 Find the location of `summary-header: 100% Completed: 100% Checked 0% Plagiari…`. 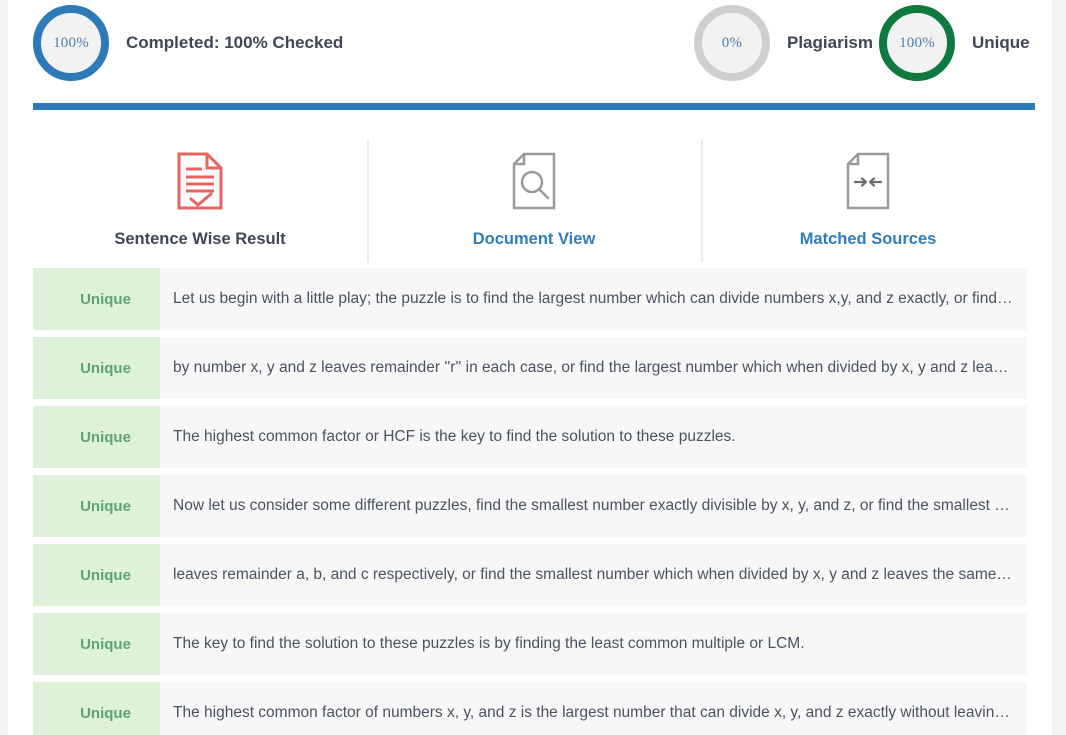

summary-header: 100% Completed: 100% Checked 0% Plagiari… is located at coordinates (530, 47).